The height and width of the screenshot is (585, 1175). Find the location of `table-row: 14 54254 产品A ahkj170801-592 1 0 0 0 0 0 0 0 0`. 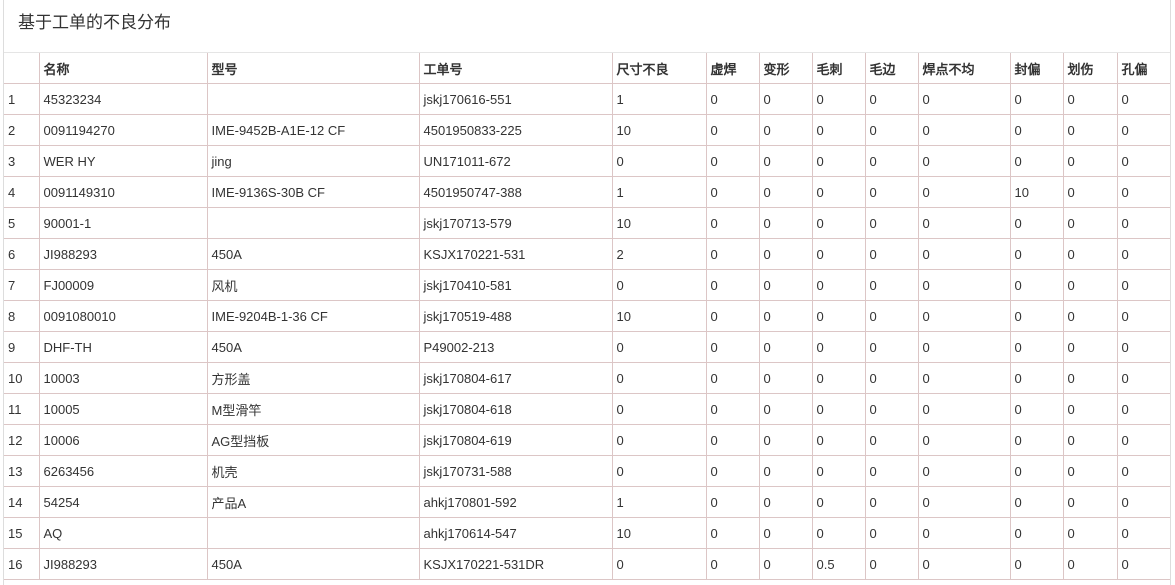

table-row: 14 54254 产品A ahkj170801-592 1 0 0 0 0 0 0 0 0 is located at coordinates (587, 502).